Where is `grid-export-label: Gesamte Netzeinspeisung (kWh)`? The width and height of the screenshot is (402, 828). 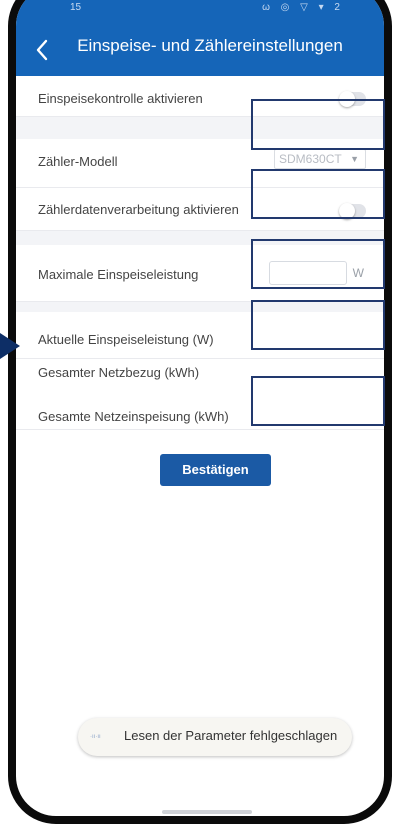 grid-export-label: Gesamte Netzeinspeisung (kWh) is located at coordinates (133, 416).